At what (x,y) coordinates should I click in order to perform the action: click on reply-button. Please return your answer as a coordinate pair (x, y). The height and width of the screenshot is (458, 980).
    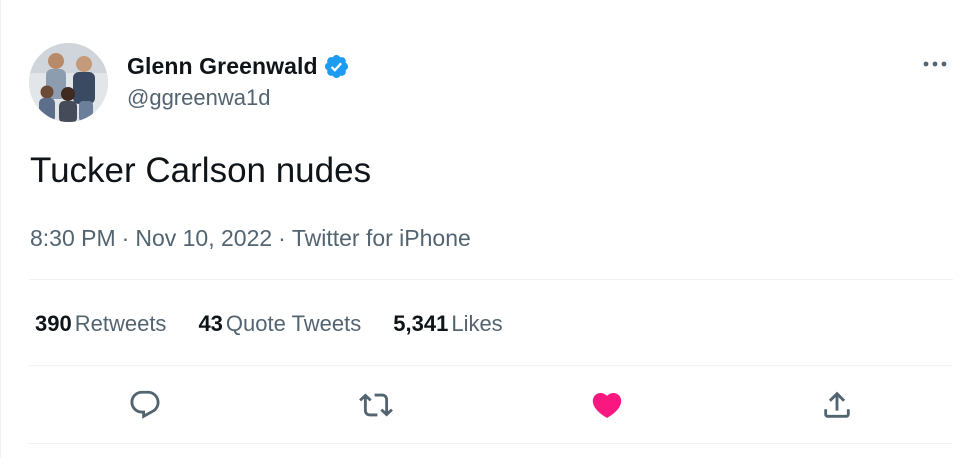
    Looking at the image, I should click on (145, 405).